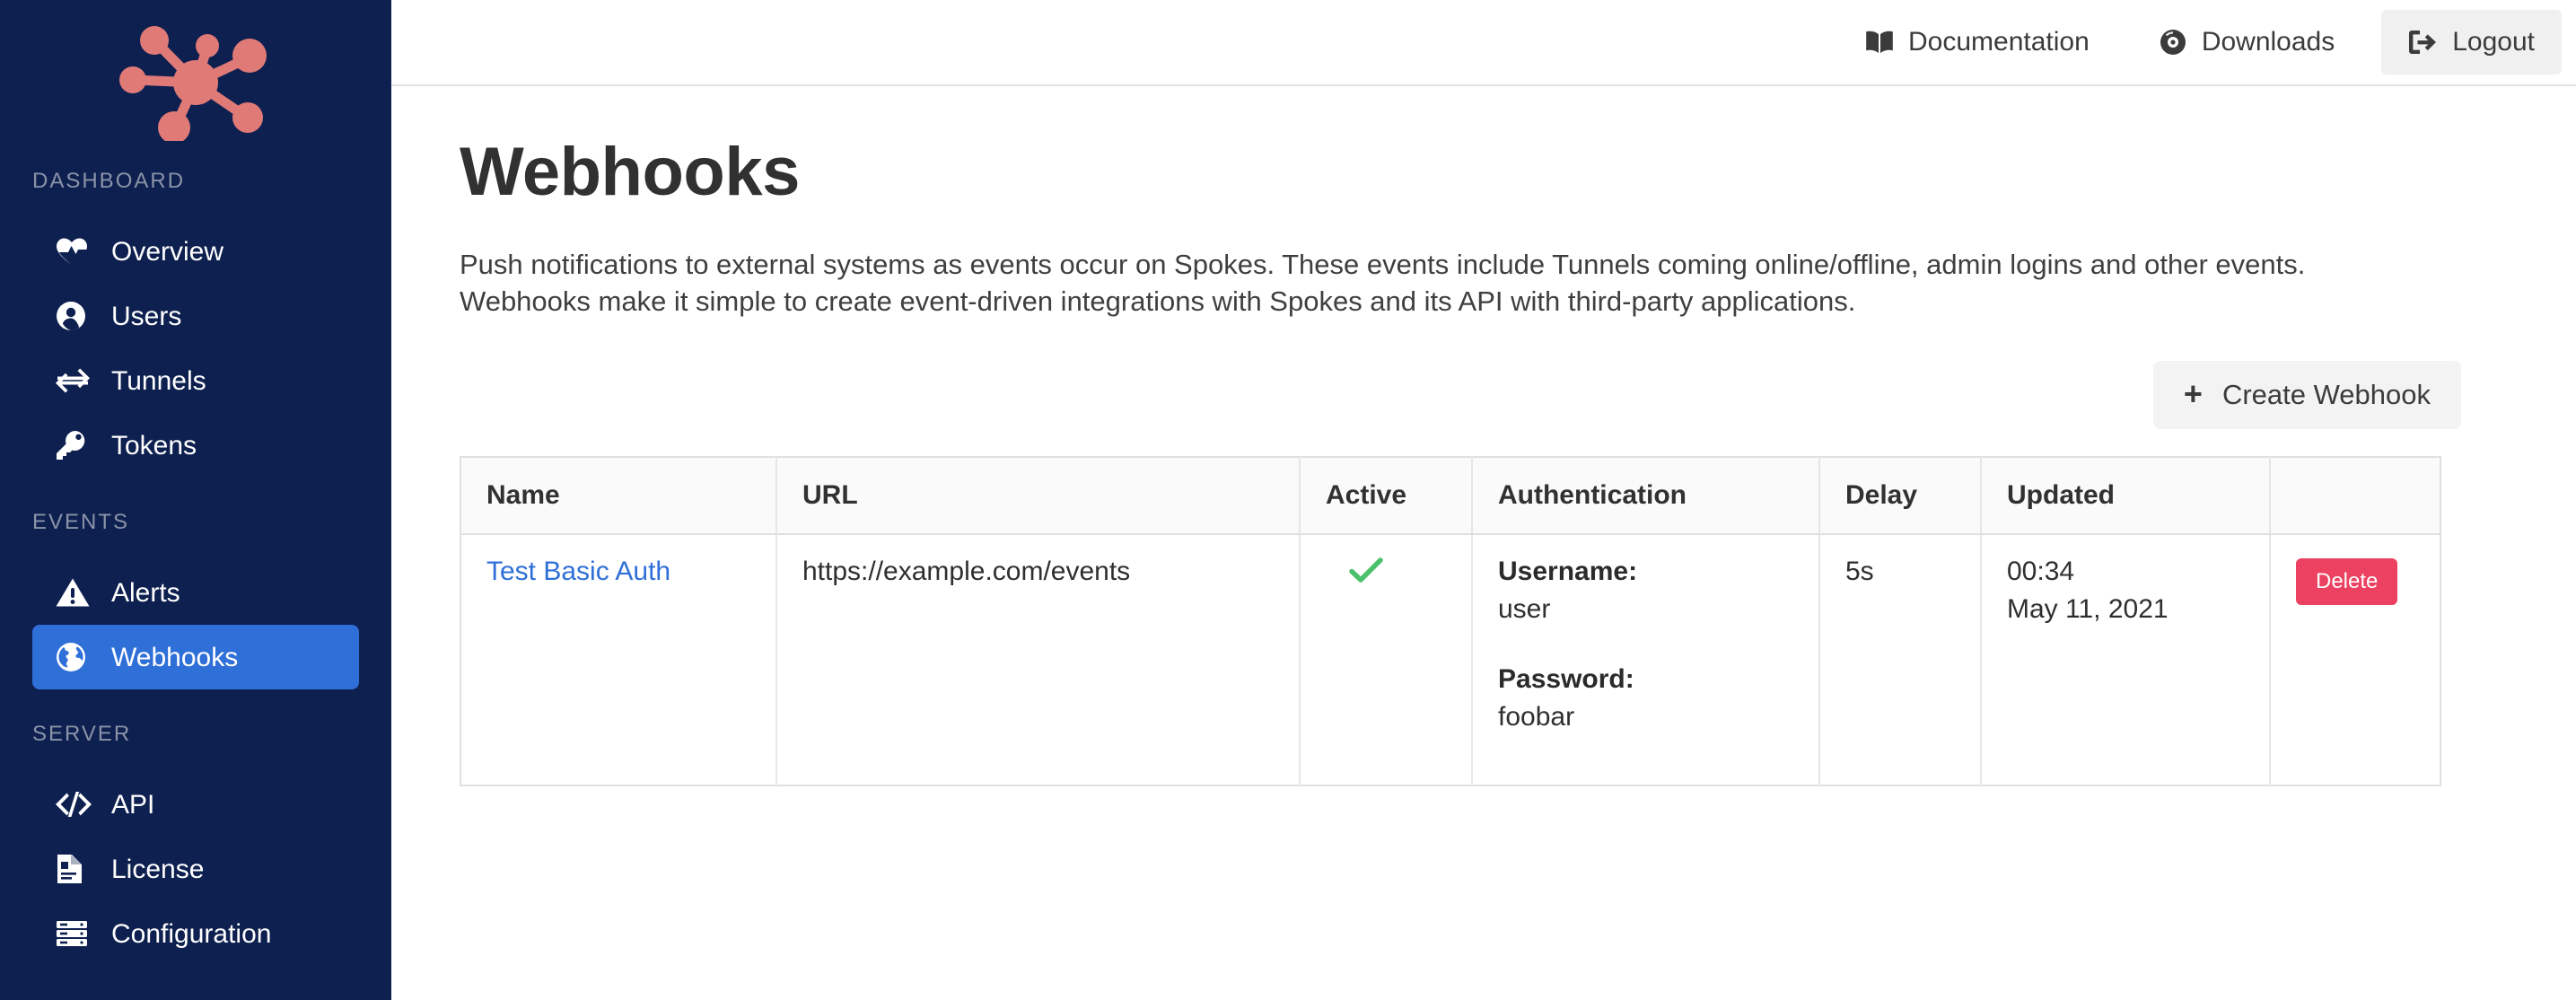 The image size is (2576, 1000). I want to click on sidebar-section-server-label: SERVER, so click(82, 734).